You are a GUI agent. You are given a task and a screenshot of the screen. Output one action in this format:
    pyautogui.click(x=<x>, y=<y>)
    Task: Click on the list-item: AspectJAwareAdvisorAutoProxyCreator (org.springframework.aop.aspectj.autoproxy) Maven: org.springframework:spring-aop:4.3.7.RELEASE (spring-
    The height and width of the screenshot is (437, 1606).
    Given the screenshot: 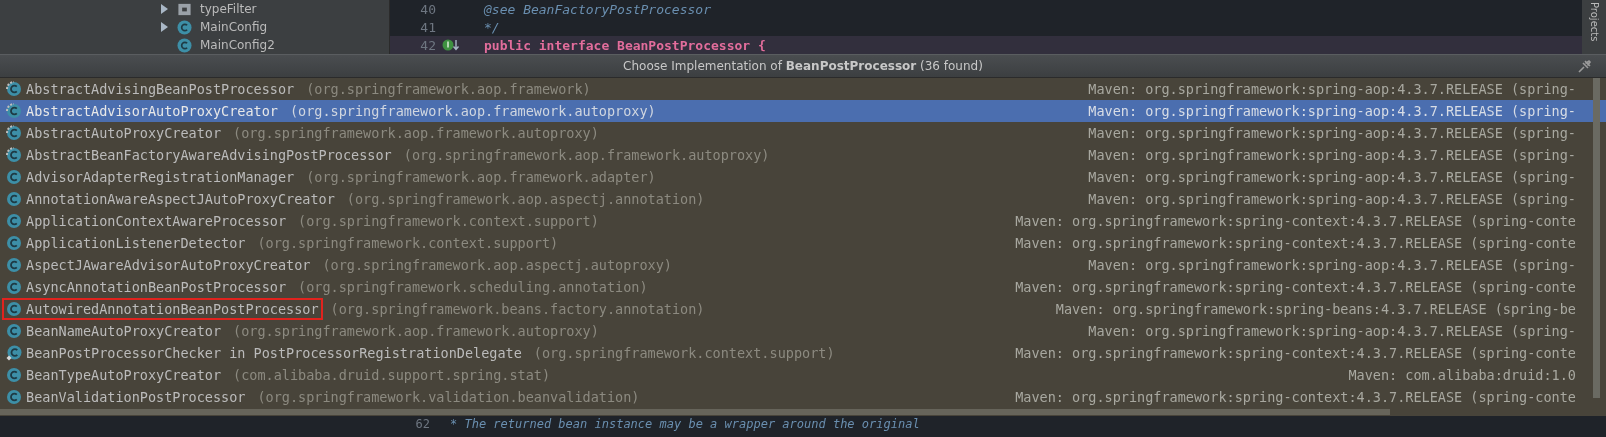 What is the action you would take?
    pyautogui.click(x=803, y=265)
    